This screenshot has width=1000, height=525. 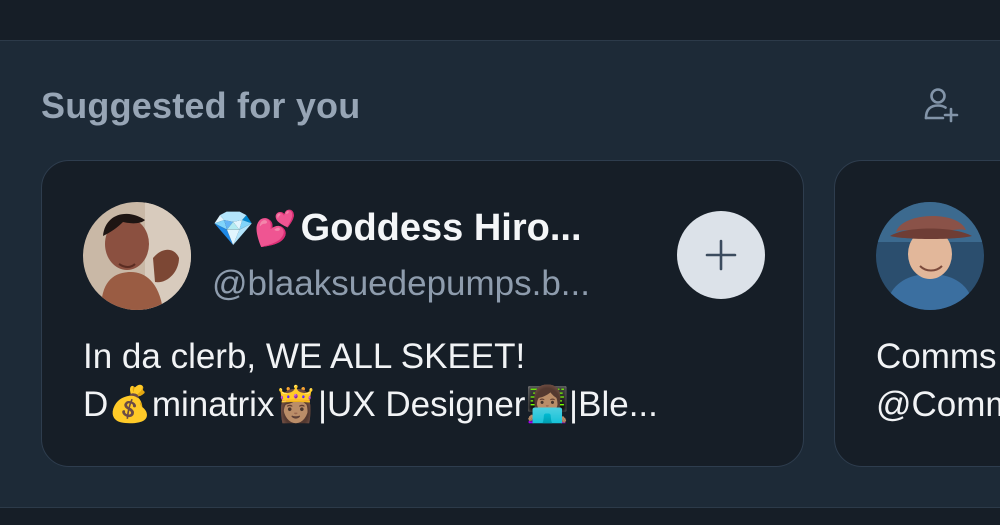 I want to click on follow-button, so click(x=721, y=255).